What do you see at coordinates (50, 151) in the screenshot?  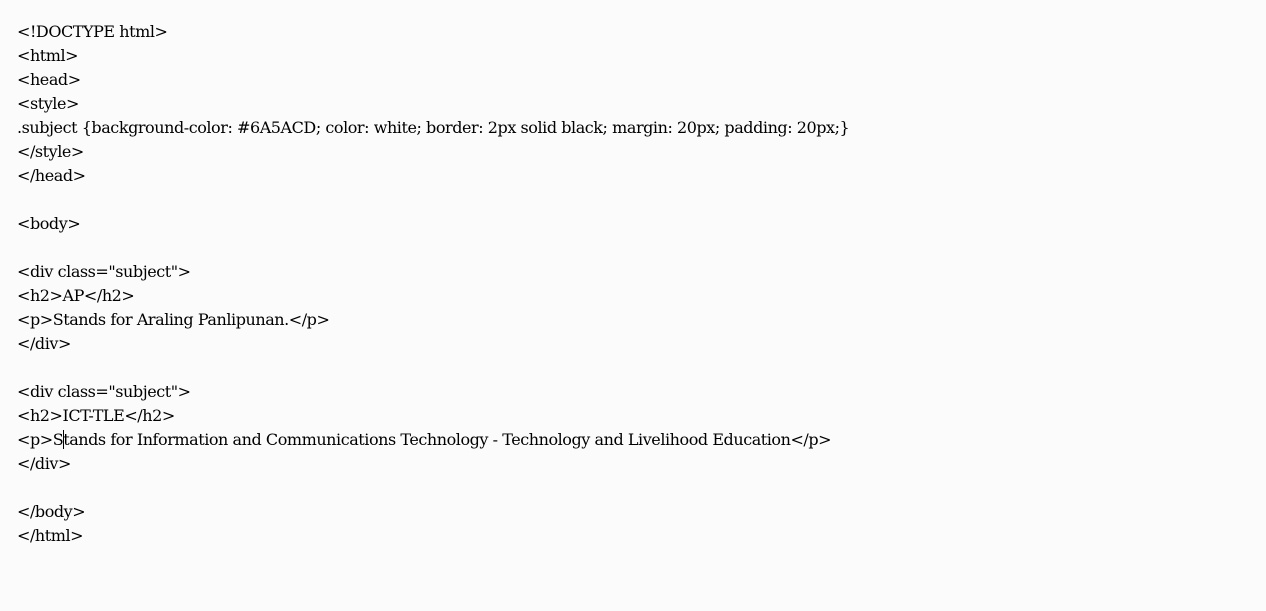 I see `doc-line-6: </style>` at bounding box center [50, 151].